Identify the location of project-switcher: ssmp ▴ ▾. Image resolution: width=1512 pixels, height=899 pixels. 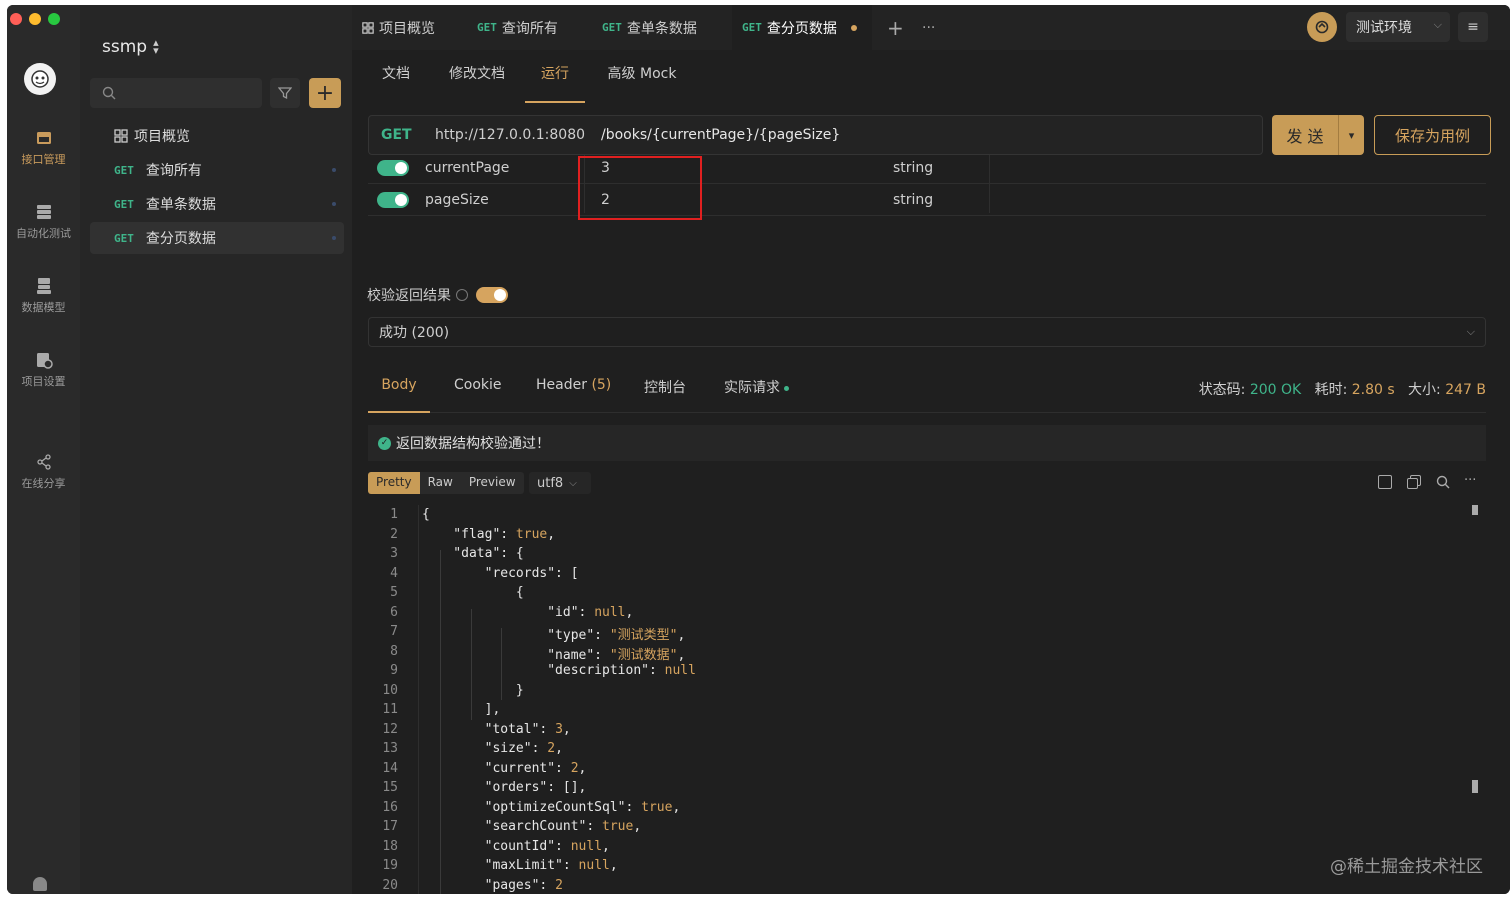
(130, 47).